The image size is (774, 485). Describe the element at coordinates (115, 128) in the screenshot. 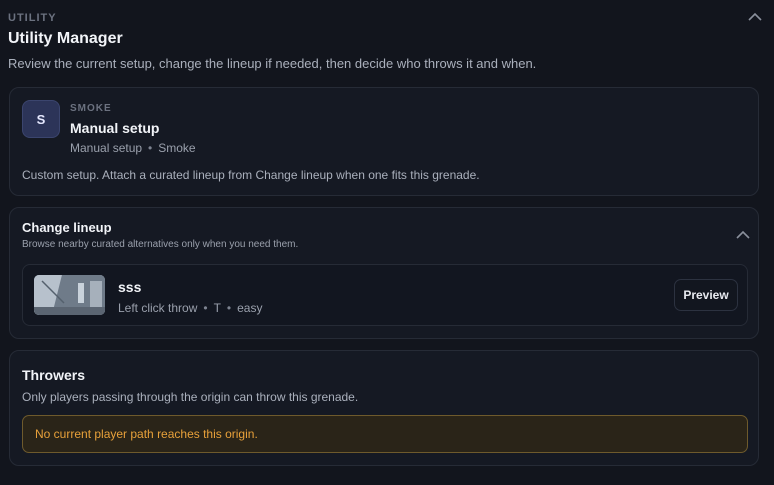

I see `setup-name: Manual setup` at that location.